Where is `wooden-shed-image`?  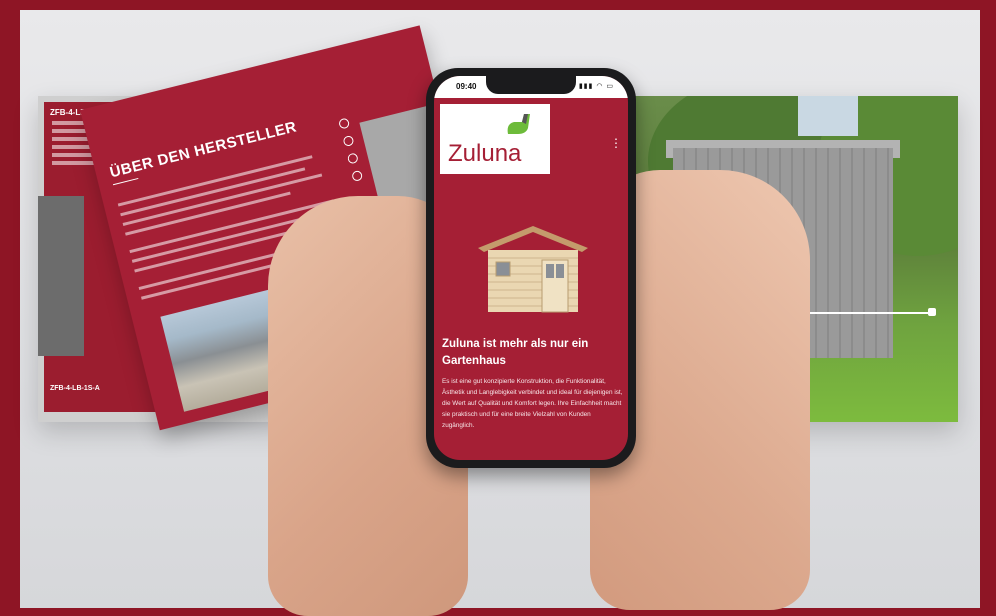 wooden-shed-image is located at coordinates (533, 269).